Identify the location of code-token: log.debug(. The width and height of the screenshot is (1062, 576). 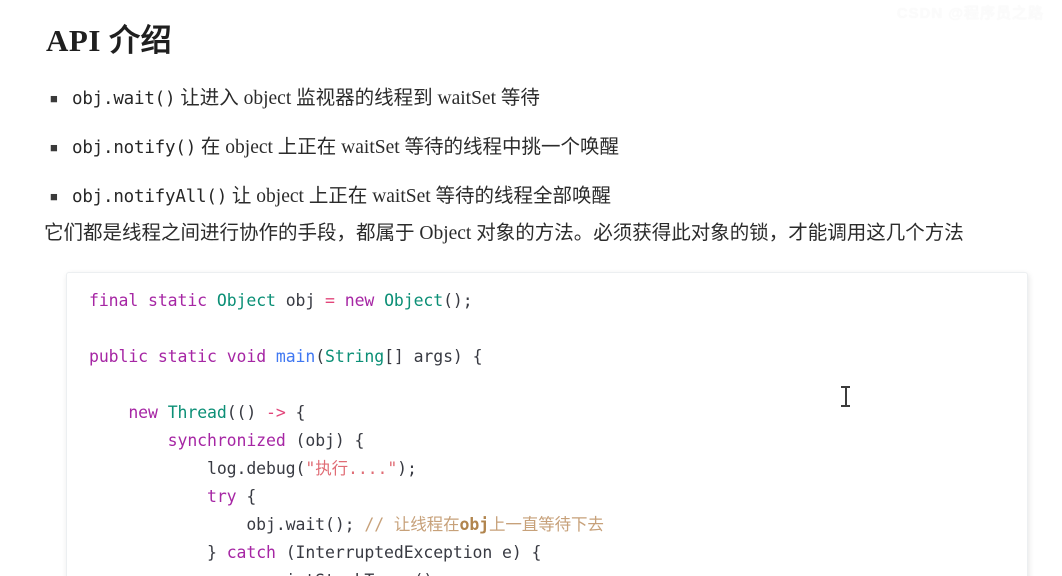
(256, 468).